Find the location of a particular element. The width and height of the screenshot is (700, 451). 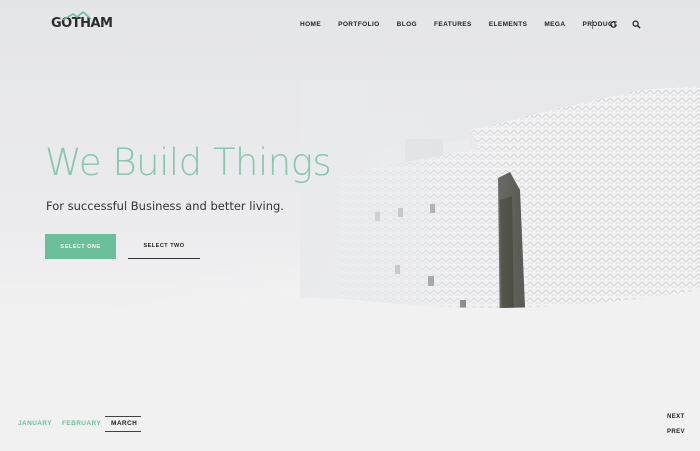

month-tab-january: JANUARY is located at coordinates (35, 423).